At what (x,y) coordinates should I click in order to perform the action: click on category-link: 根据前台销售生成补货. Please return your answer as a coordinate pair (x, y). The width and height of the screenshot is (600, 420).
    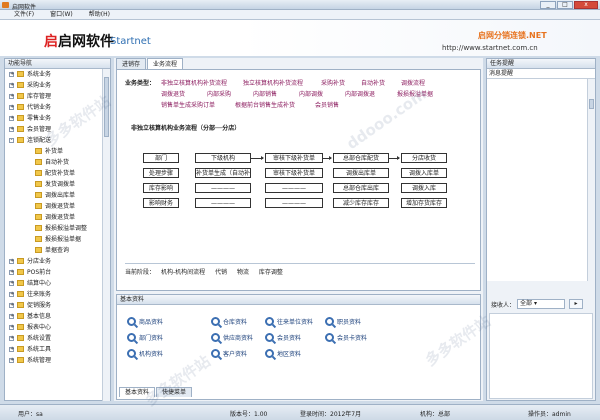
    Looking at the image, I should click on (265, 104).